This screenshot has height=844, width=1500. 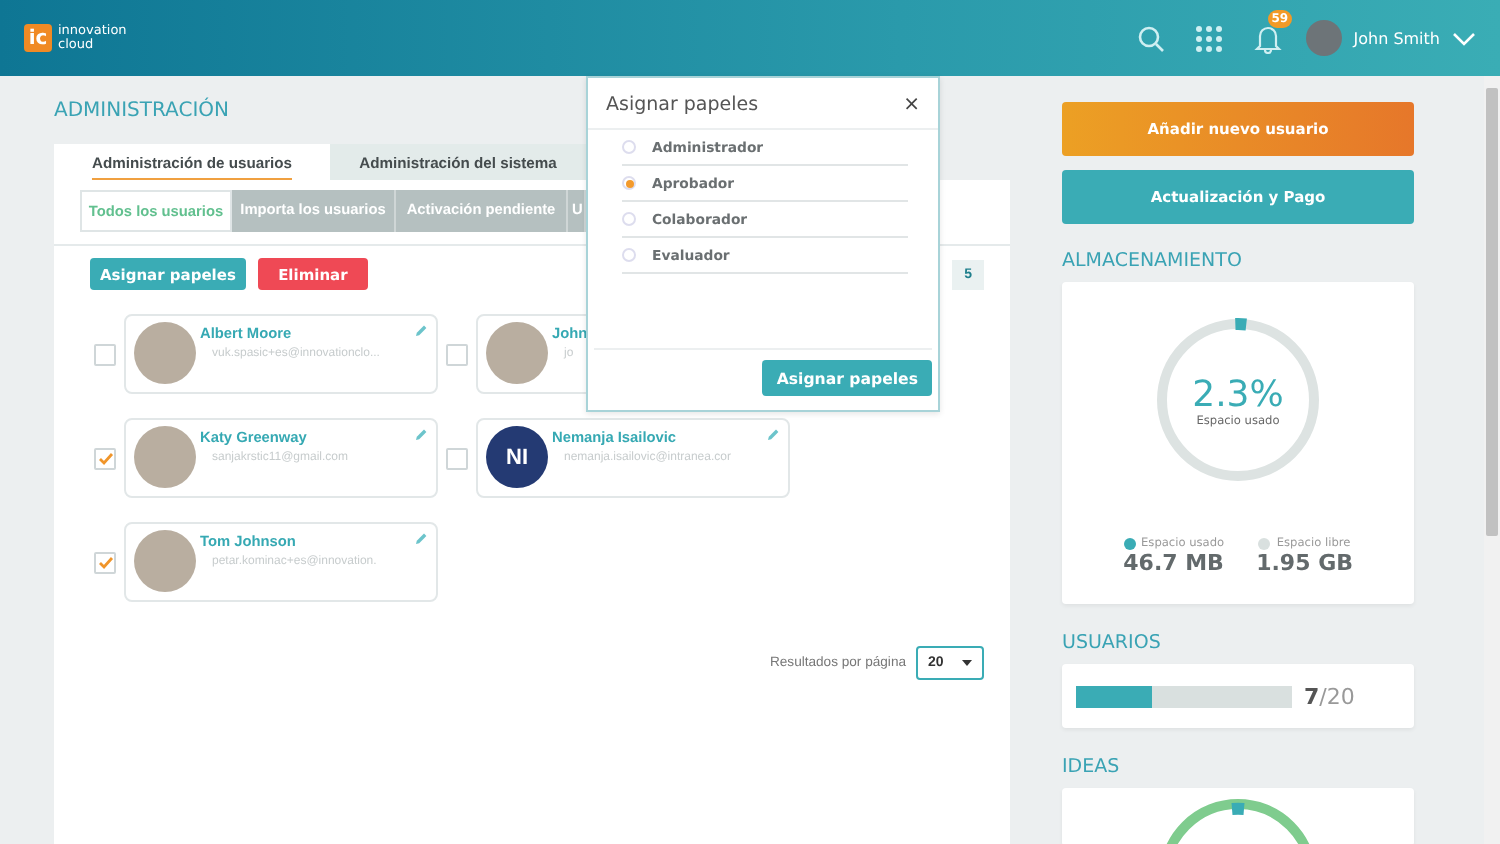 What do you see at coordinates (1238, 394) in the screenshot?
I see `storage-percent: 2.3%` at bounding box center [1238, 394].